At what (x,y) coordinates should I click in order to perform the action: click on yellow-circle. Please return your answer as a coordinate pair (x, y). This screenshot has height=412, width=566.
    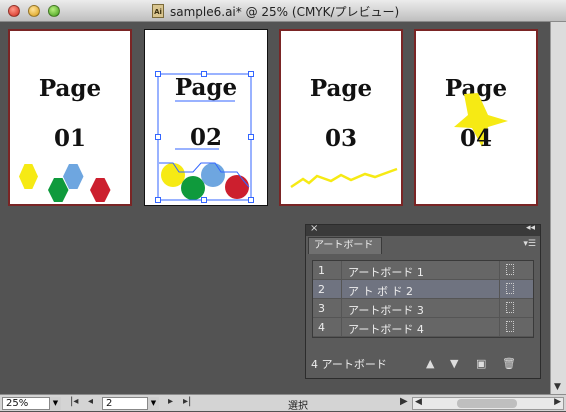
    Looking at the image, I should click on (173, 175).